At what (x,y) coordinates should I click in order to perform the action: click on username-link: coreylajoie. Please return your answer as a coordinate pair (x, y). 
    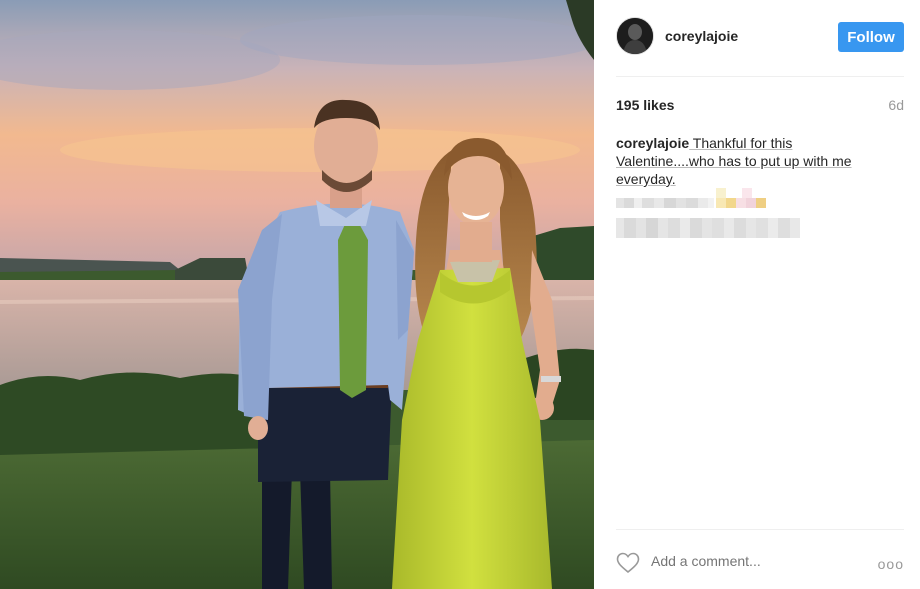
    Looking at the image, I should click on (701, 36).